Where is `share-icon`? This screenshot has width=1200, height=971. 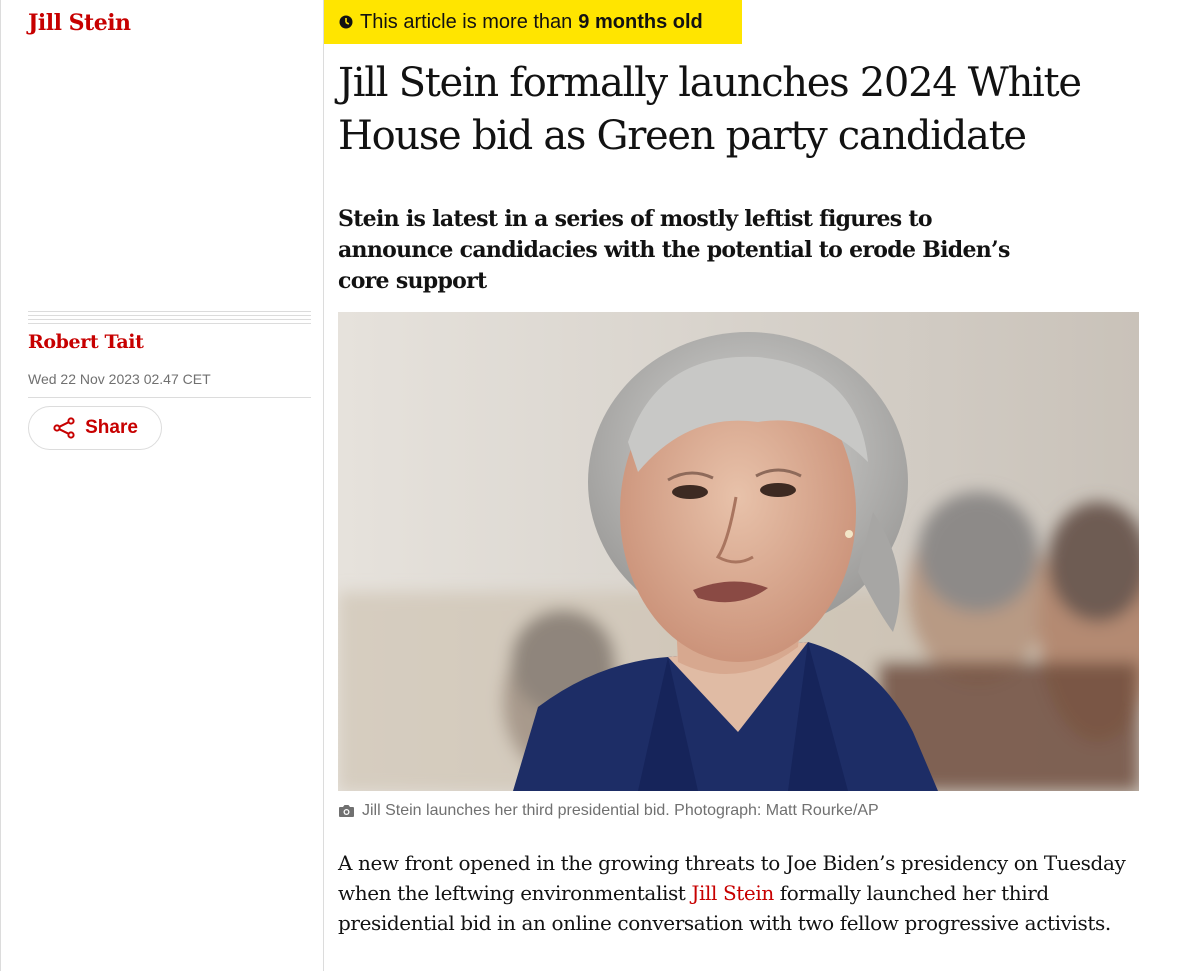 share-icon is located at coordinates (64, 428).